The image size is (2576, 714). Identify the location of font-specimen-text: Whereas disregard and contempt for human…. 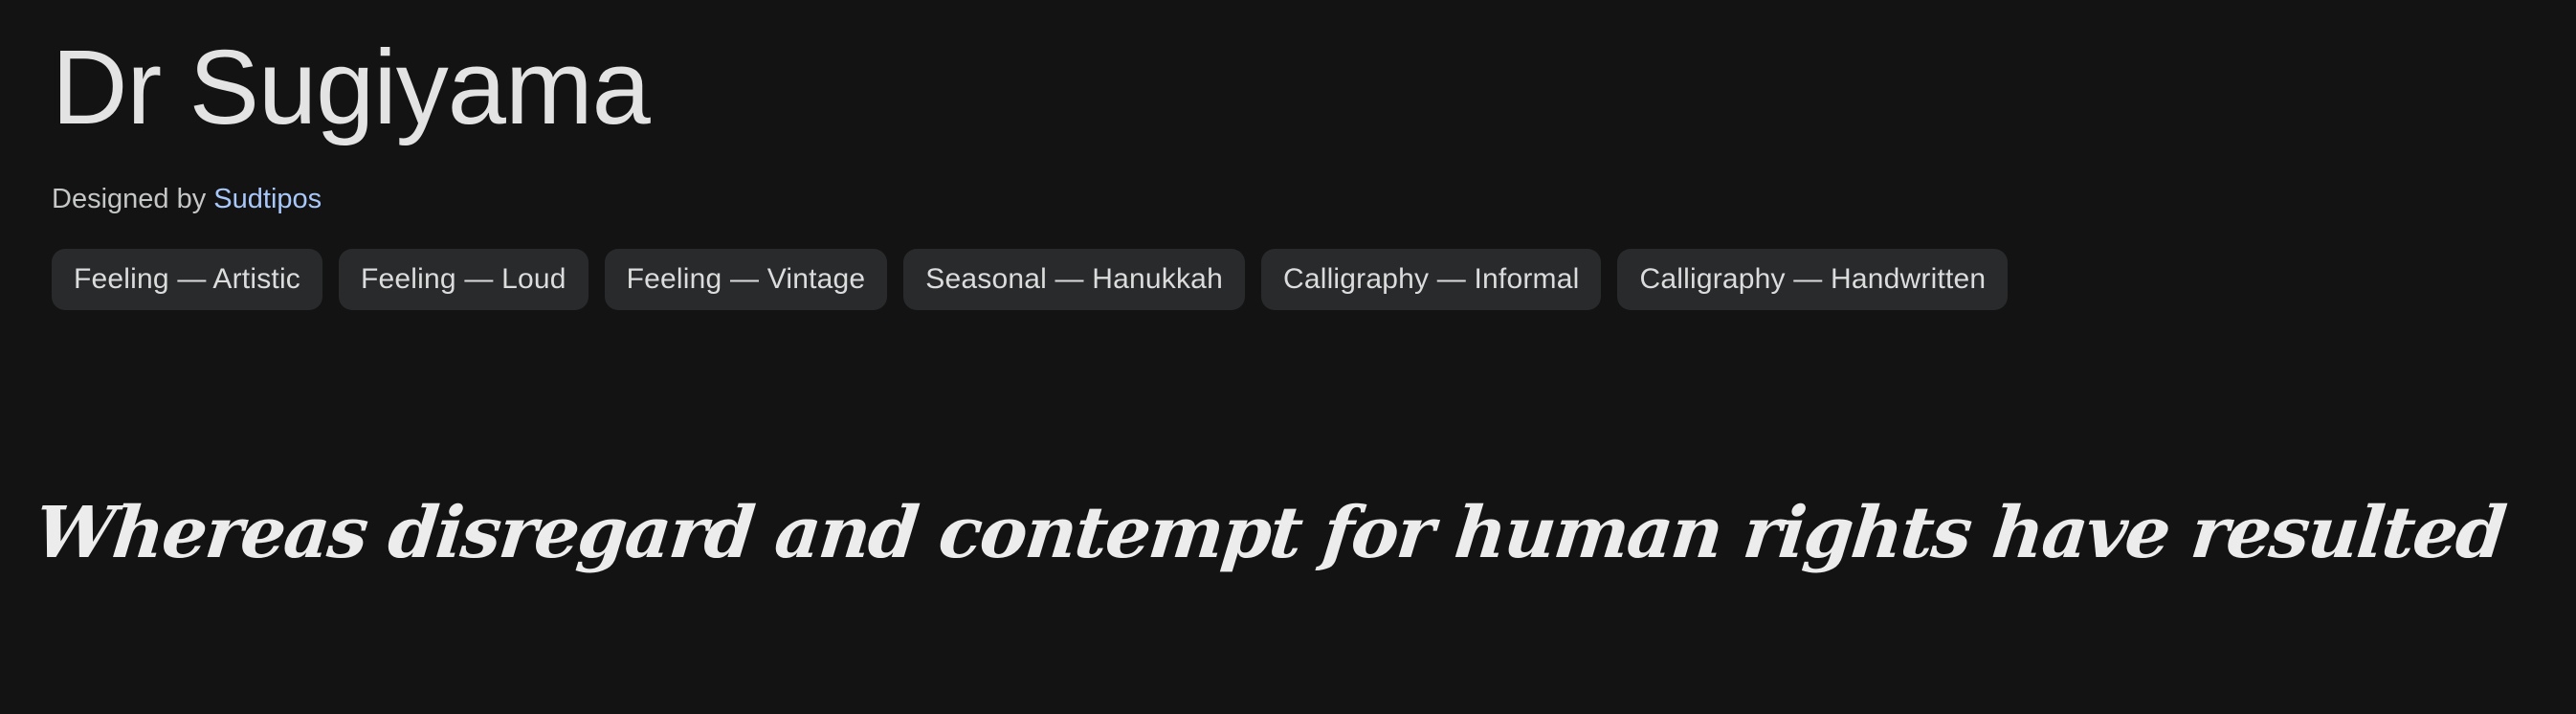
(1270, 533).